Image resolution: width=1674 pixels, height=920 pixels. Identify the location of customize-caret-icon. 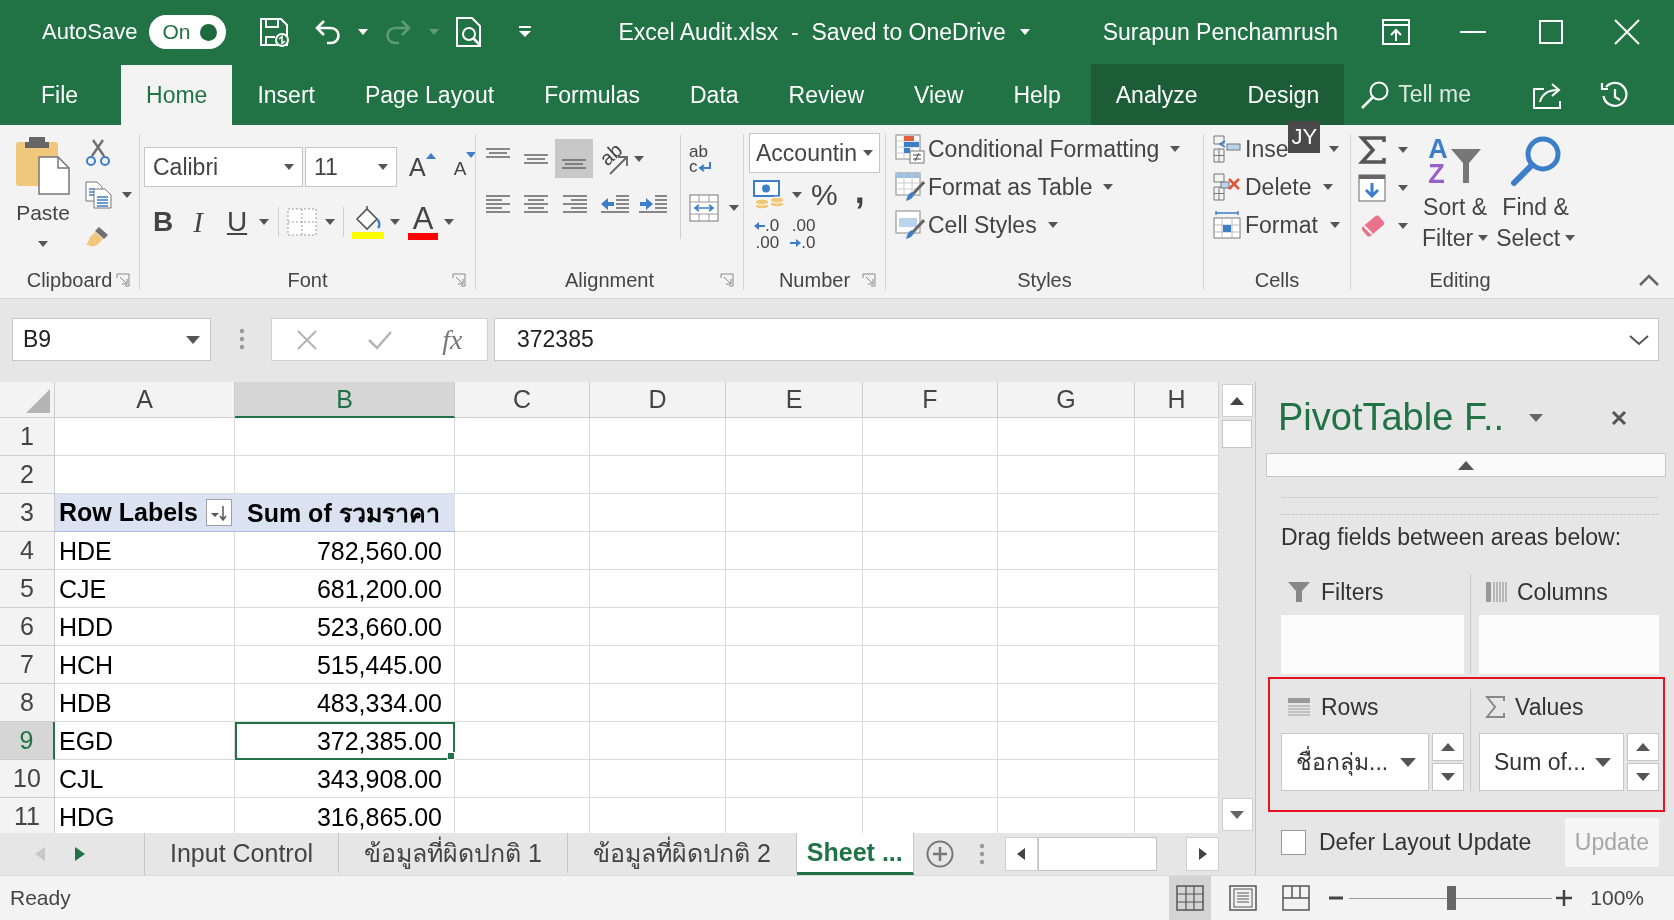
(525, 32).